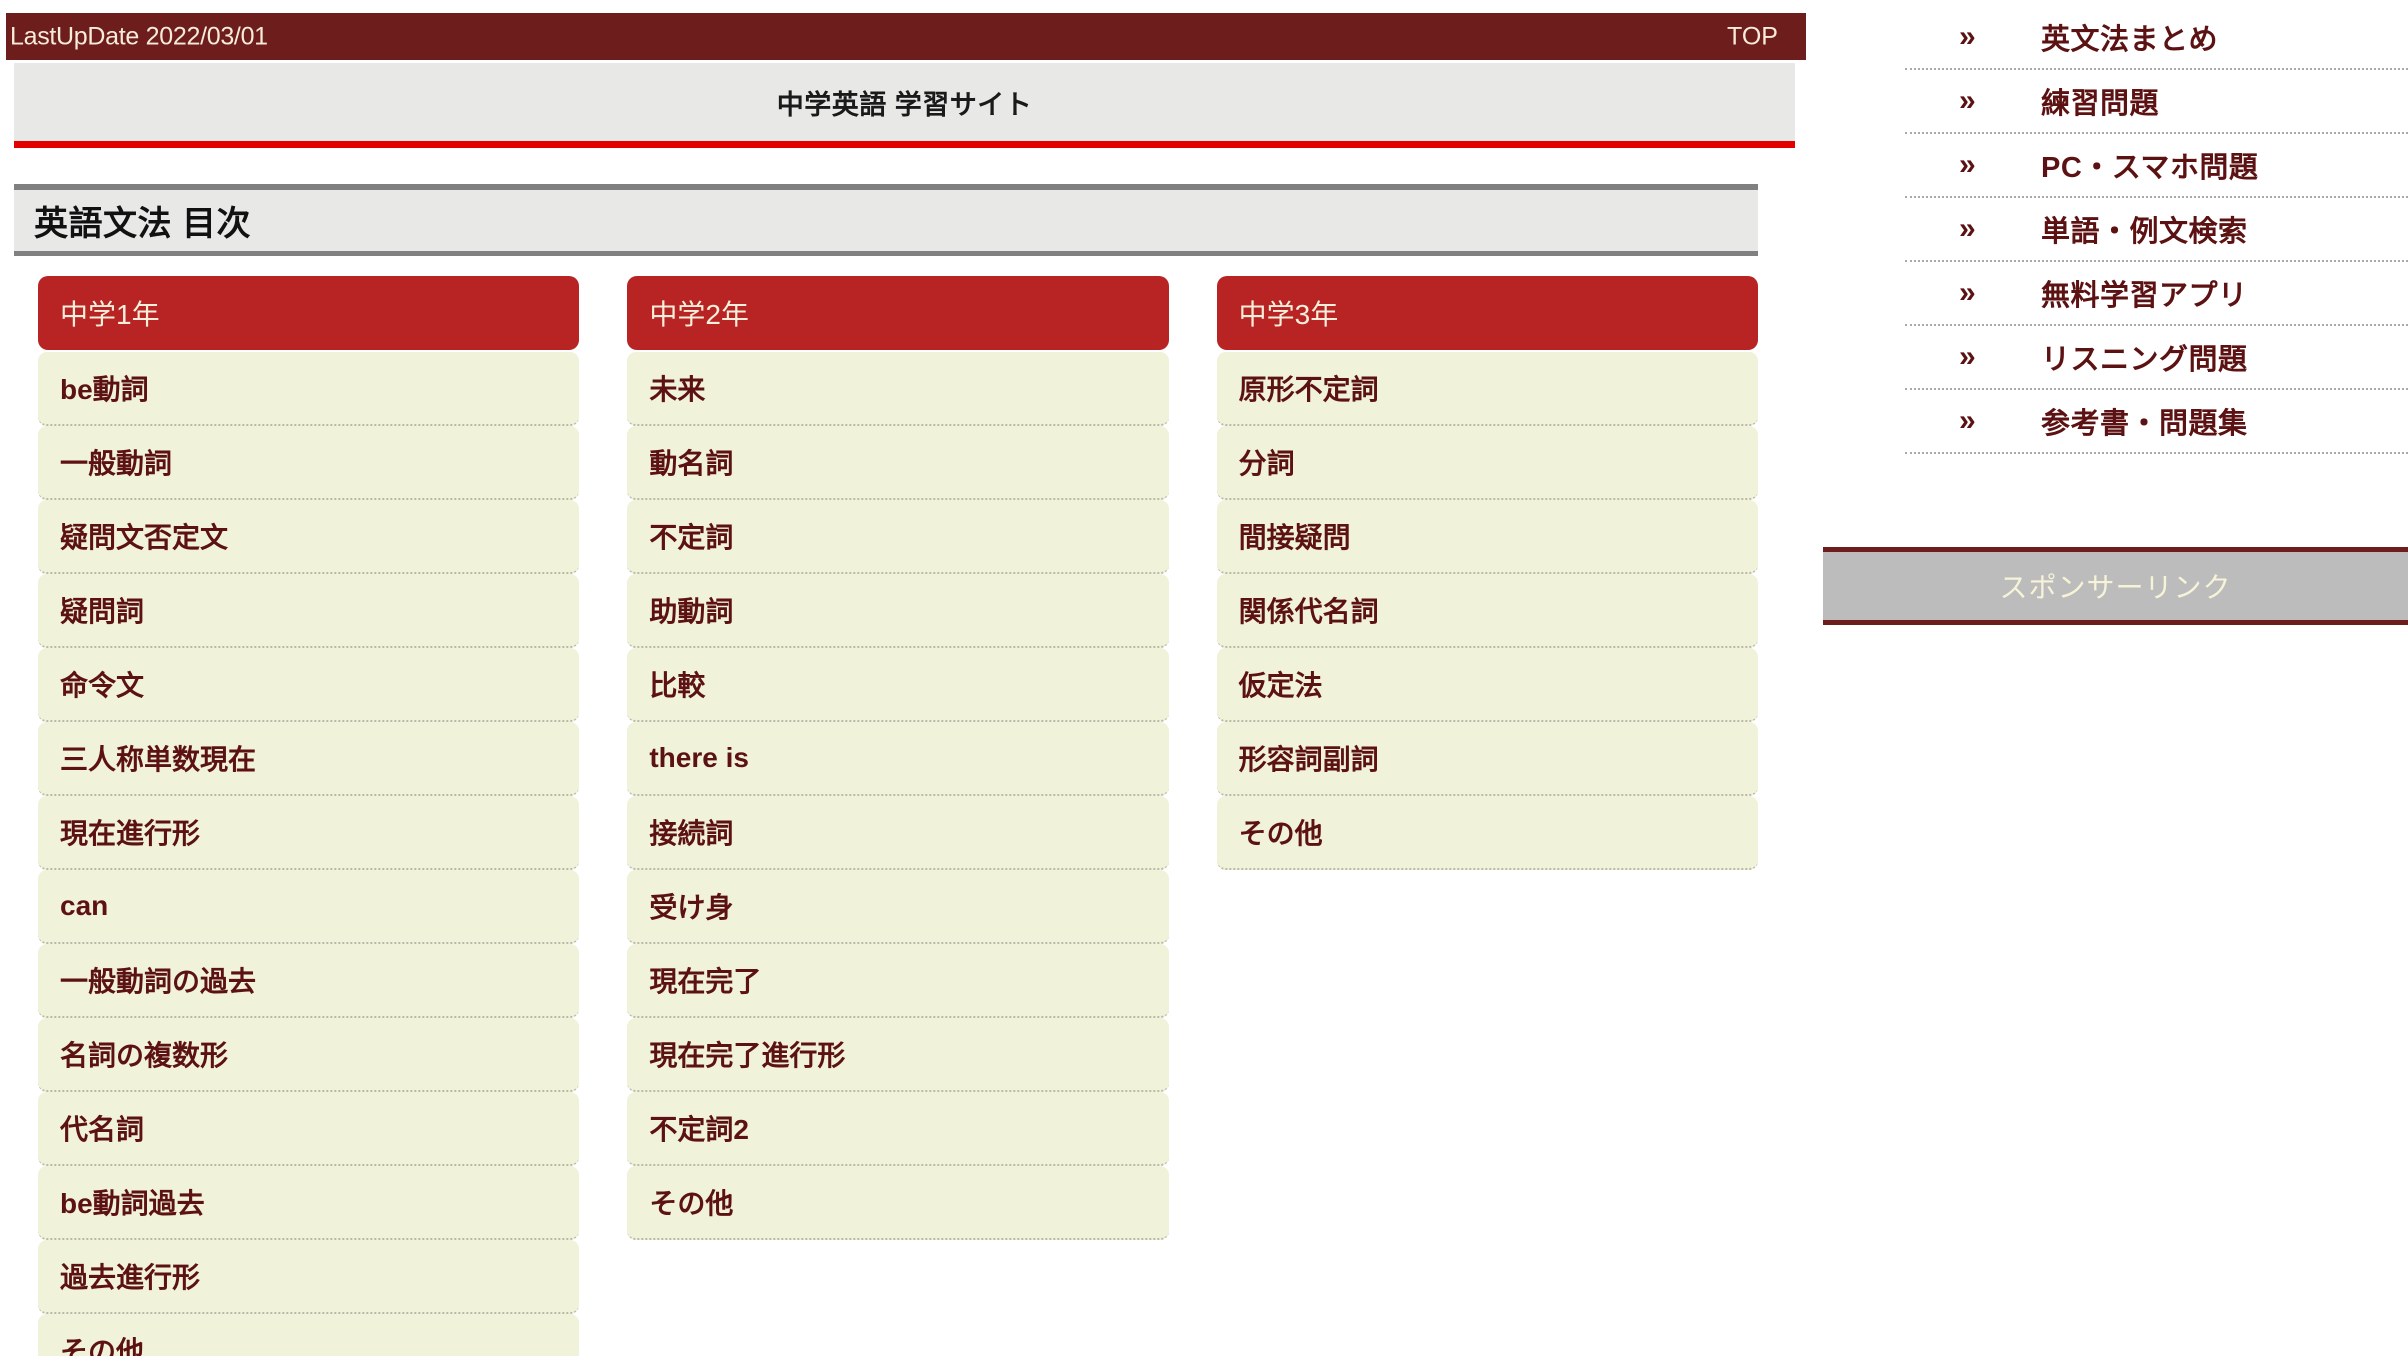 The height and width of the screenshot is (1356, 2408). What do you see at coordinates (309, 907) in the screenshot?
I see `list-item: can` at bounding box center [309, 907].